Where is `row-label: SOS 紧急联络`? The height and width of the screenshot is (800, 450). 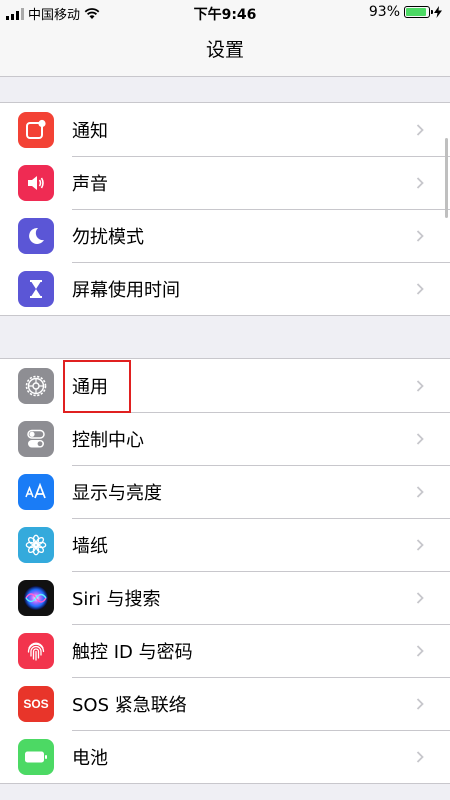 row-label: SOS 紧急联络 is located at coordinates (129, 705).